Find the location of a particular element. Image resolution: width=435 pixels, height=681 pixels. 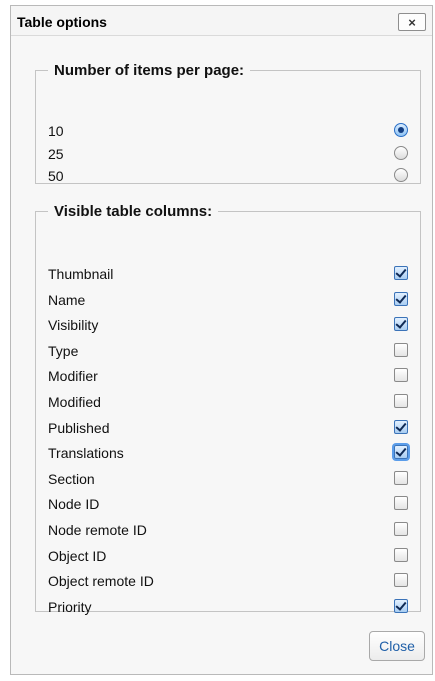

visible-column-row: Translations is located at coordinates (228, 456).